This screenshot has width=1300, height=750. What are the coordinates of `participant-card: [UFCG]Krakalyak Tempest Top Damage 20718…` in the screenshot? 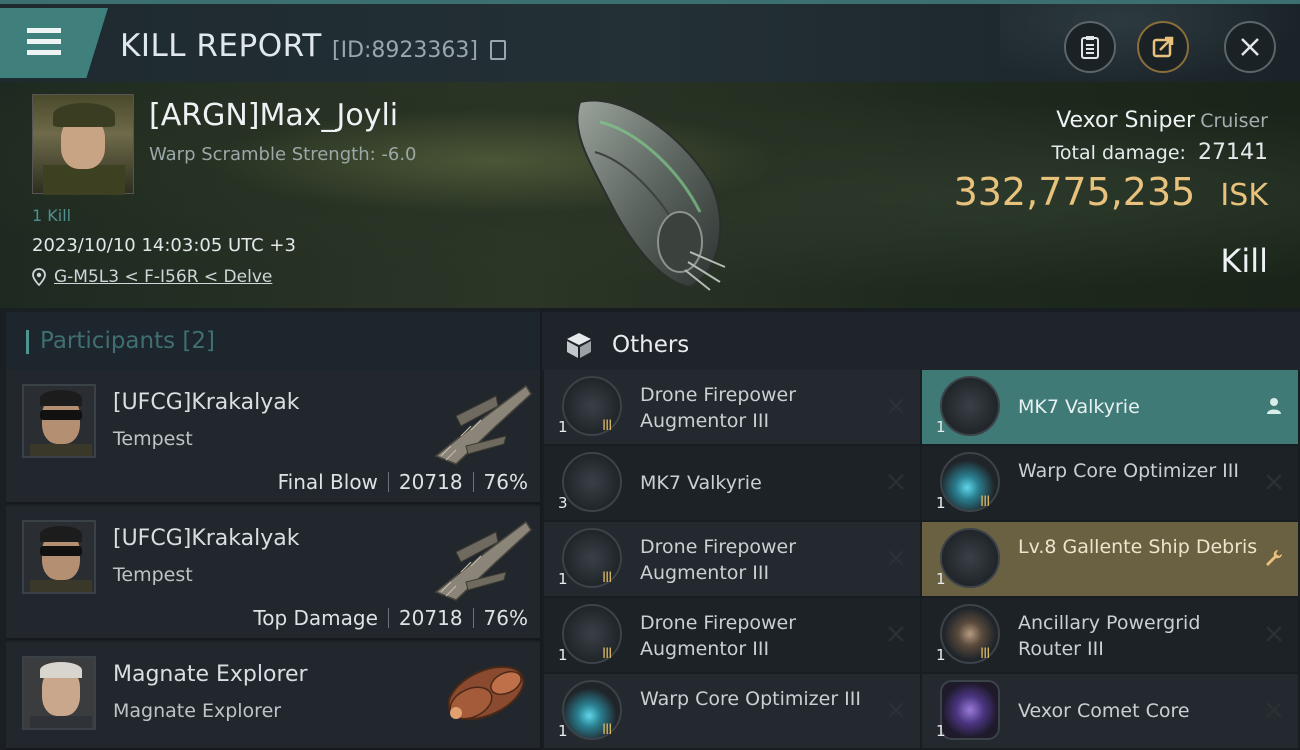 It's located at (273, 573).